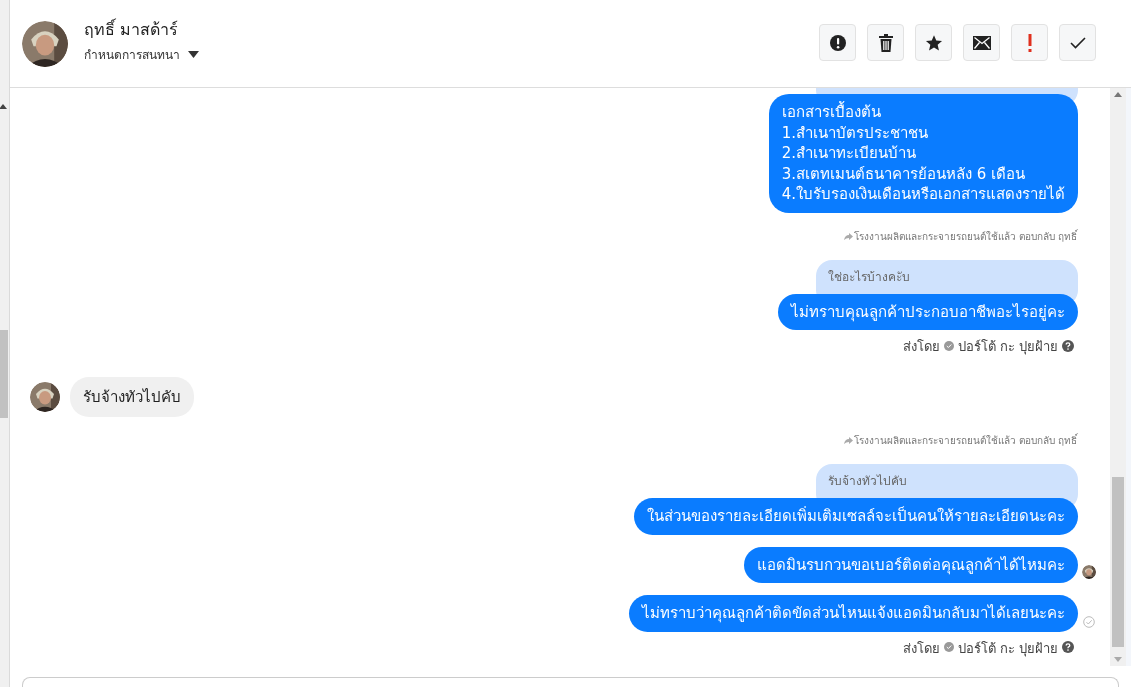  Describe the element at coordinates (132, 29) in the screenshot. I see `contact-name: ฤทธิ์ มาสด้าร์` at that location.